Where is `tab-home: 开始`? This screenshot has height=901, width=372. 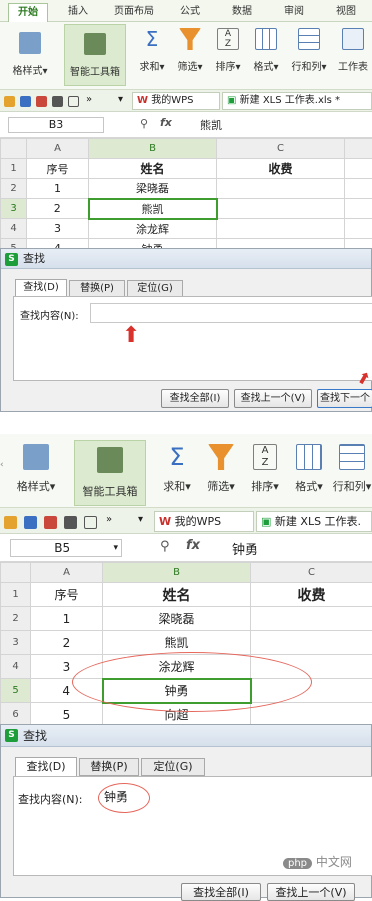
tab-home: 开始 is located at coordinates (28, 12).